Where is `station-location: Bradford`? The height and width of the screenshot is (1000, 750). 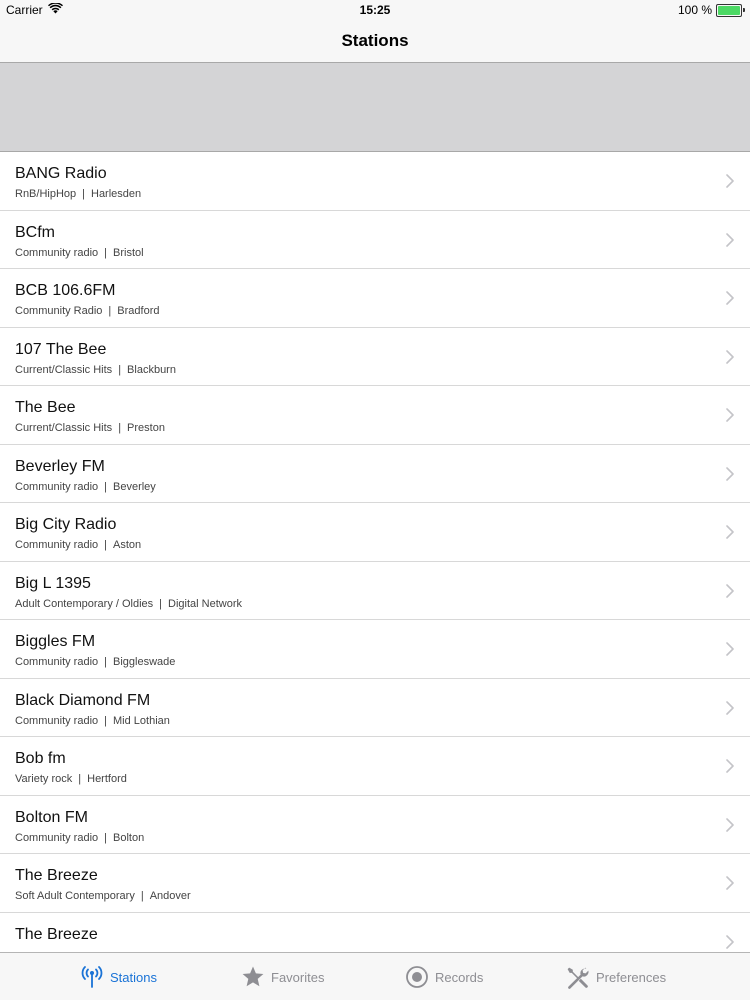
station-location: Bradford is located at coordinates (138, 311).